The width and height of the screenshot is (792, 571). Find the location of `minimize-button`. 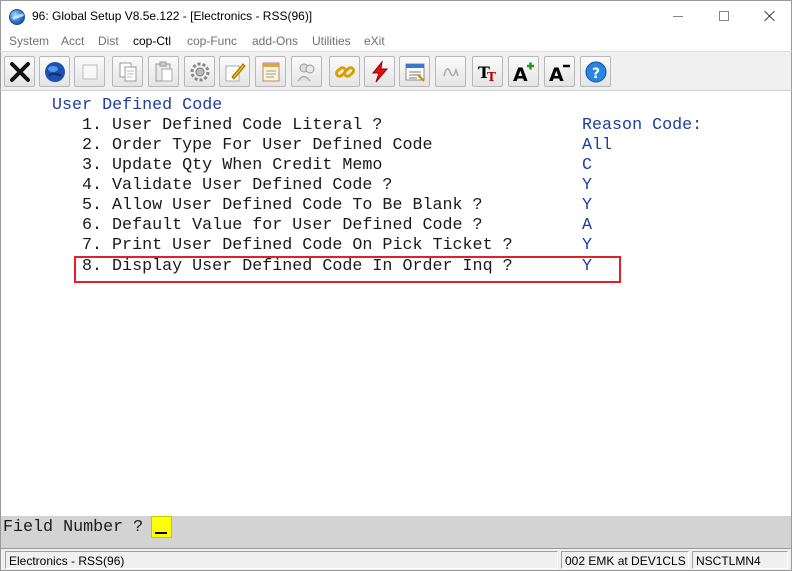

minimize-button is located at coordinates (678, 16).